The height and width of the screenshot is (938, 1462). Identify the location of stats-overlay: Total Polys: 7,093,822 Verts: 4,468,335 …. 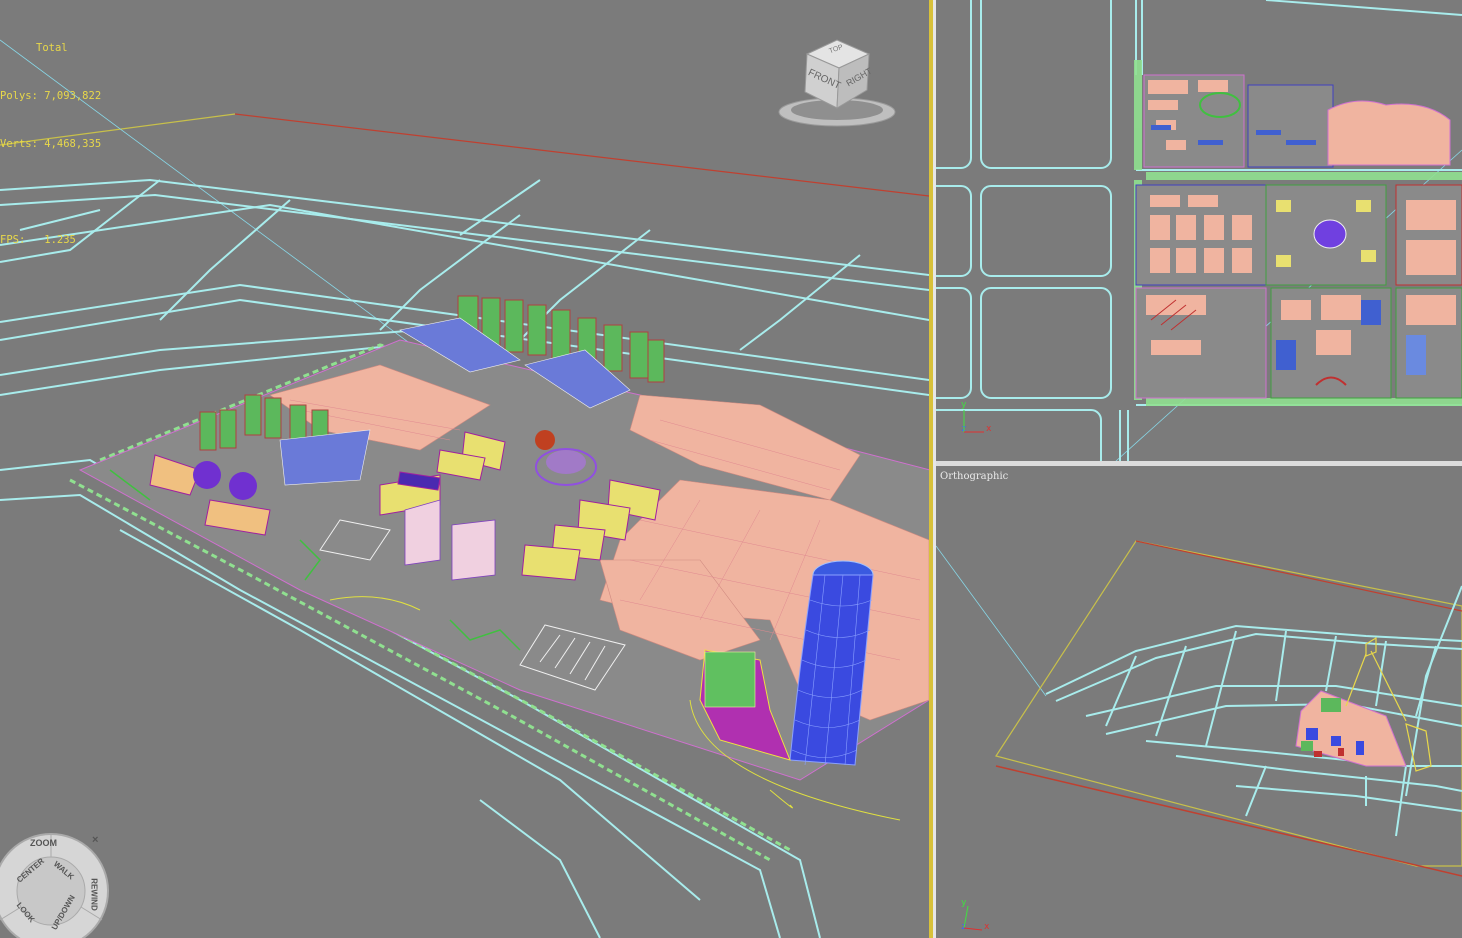
(50, 144).